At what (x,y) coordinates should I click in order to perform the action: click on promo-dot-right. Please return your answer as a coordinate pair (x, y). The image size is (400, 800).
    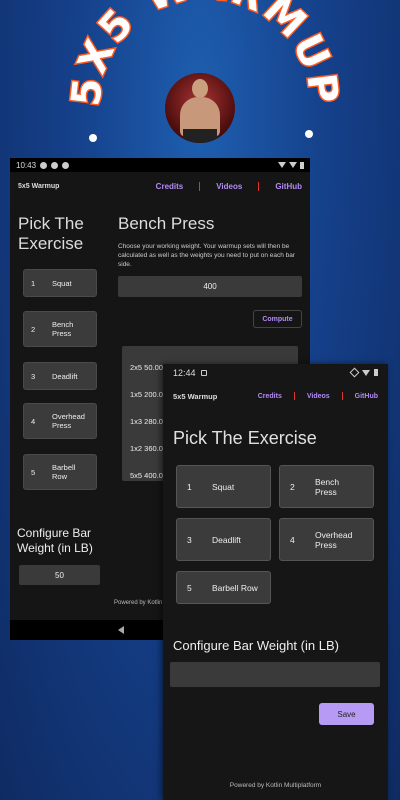
    Looking at the image, I should click on (309, 134).